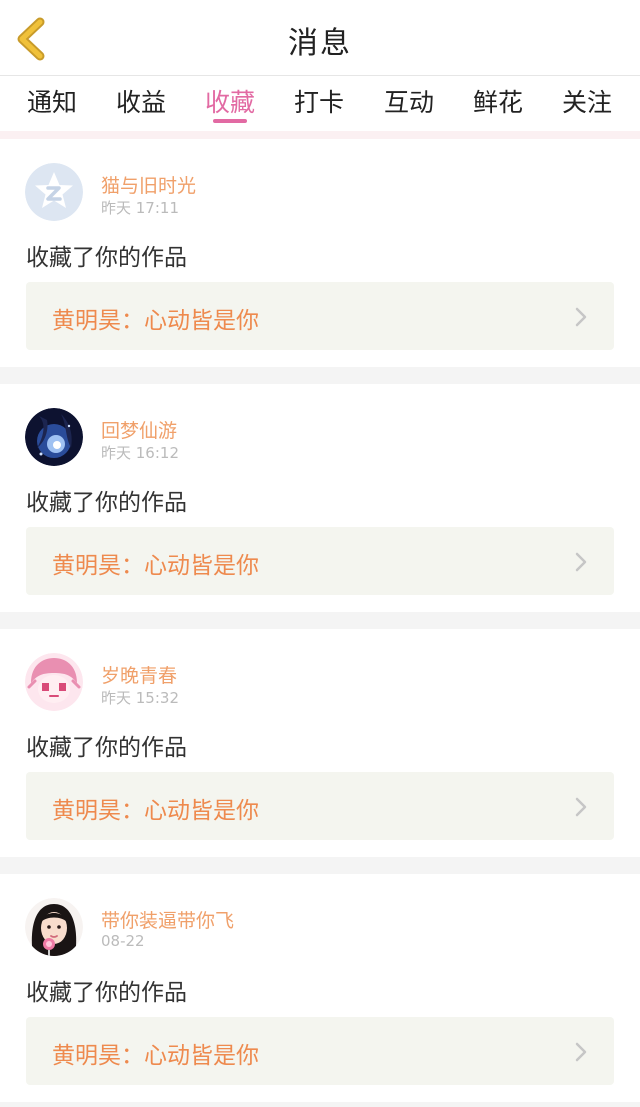 This screenshot has width=640, height=1107. I want to click on message-time: 昨天 16:12, so click(140, 453).